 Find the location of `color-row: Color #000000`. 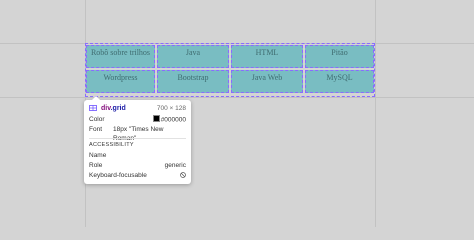

color-row: Color #000000 is located at coordinates (137, 119).